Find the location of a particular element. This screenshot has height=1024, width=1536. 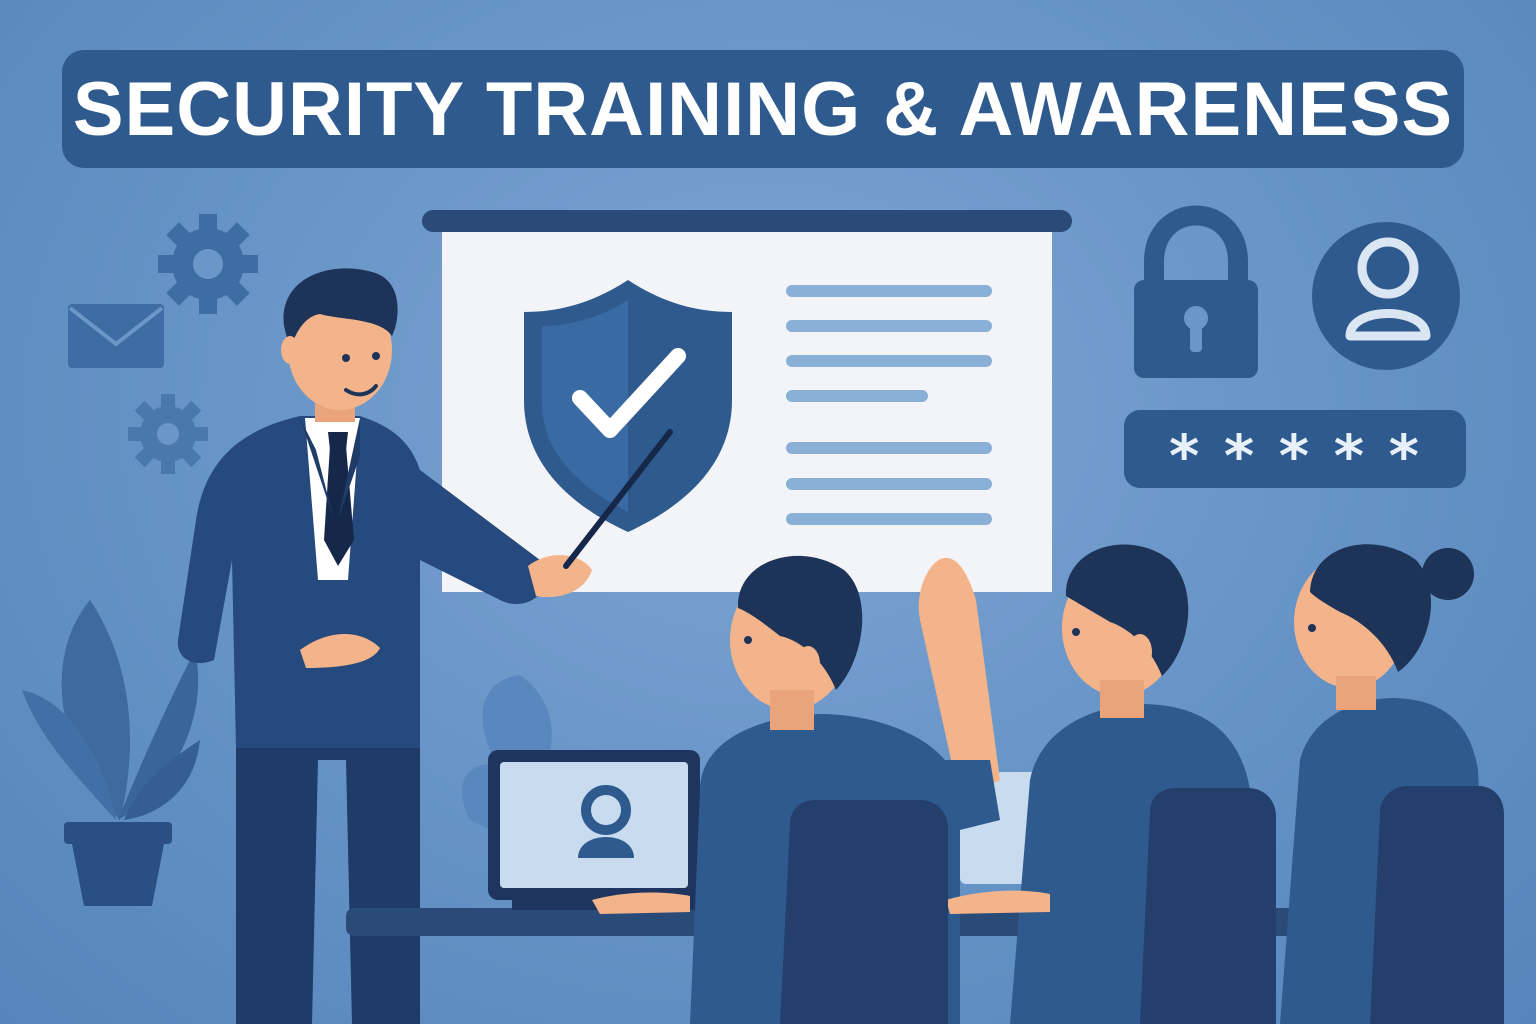

plant-icon is located at coordinates (111, 753).